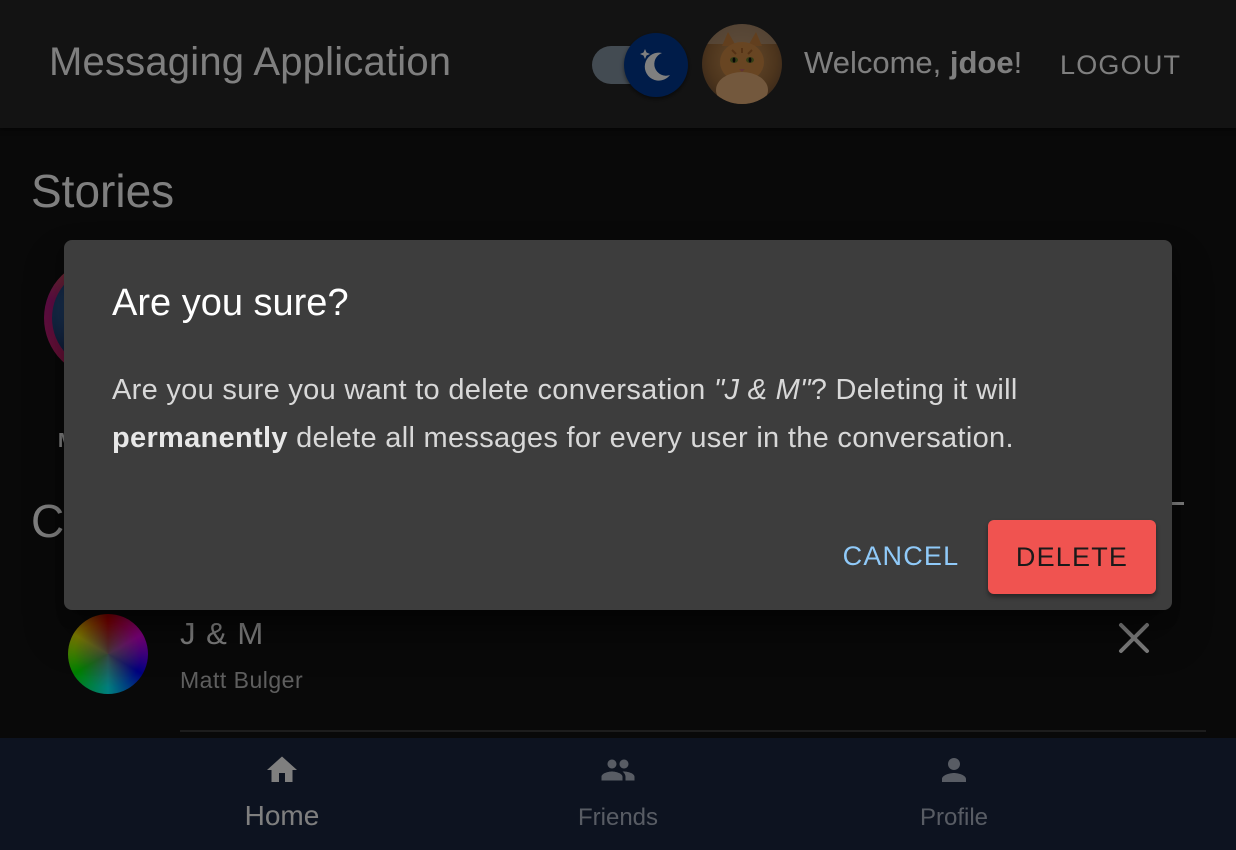 The image size is (1236, 850). Describe the element at coordinates (901, 556) in the screenshot. I see `cancel-button: CANCEL` at that location.